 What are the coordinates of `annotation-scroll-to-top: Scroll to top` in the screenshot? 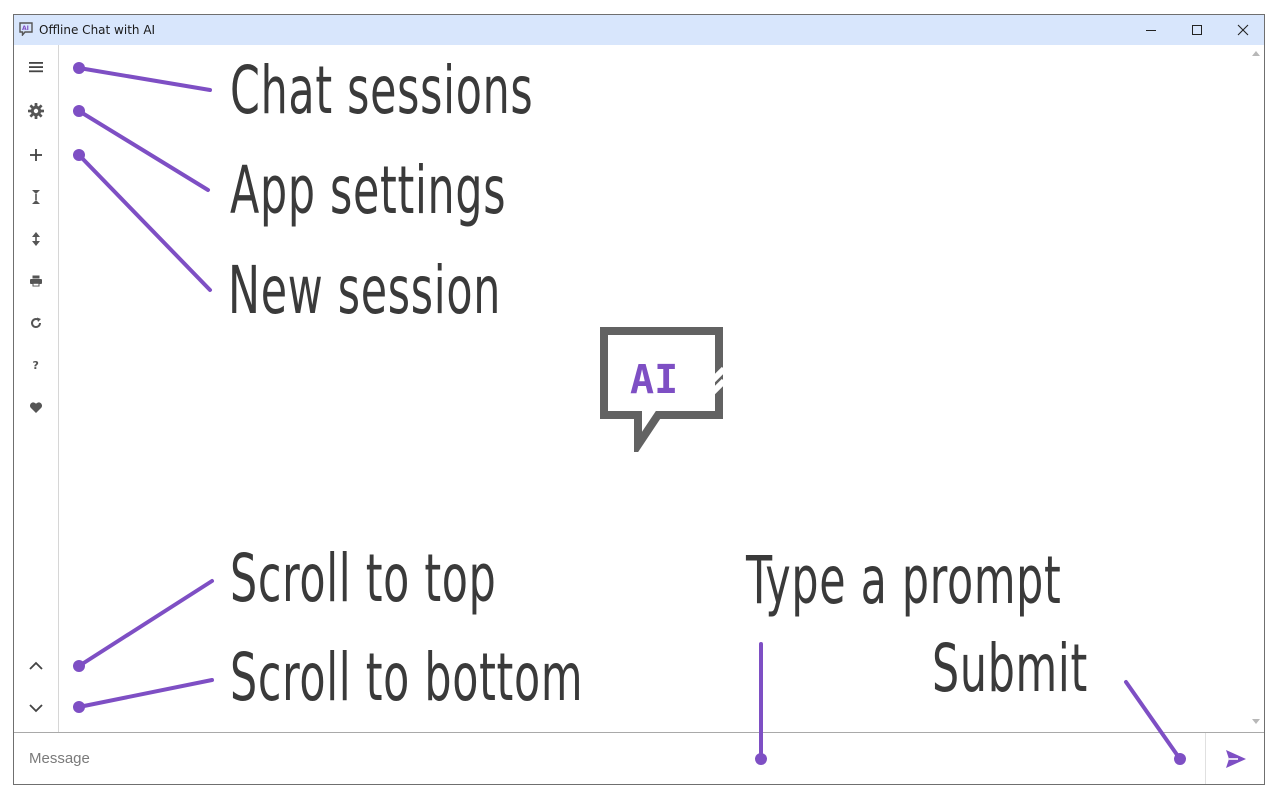 It's located at (363, 578).